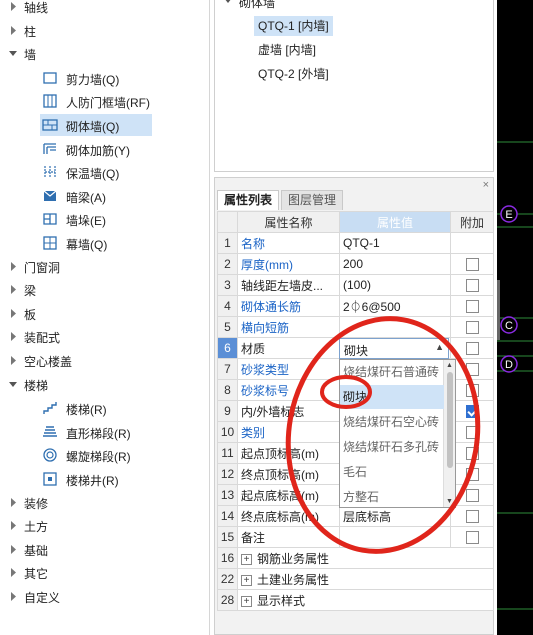 Image resolution: width=533 pixels, height=635 pixels. What do you see at coordinates (96, 243) in the screenshot?
I see `nav-item-curtain-wall: 幕墙(Q)` at bounding box center [96, 243].